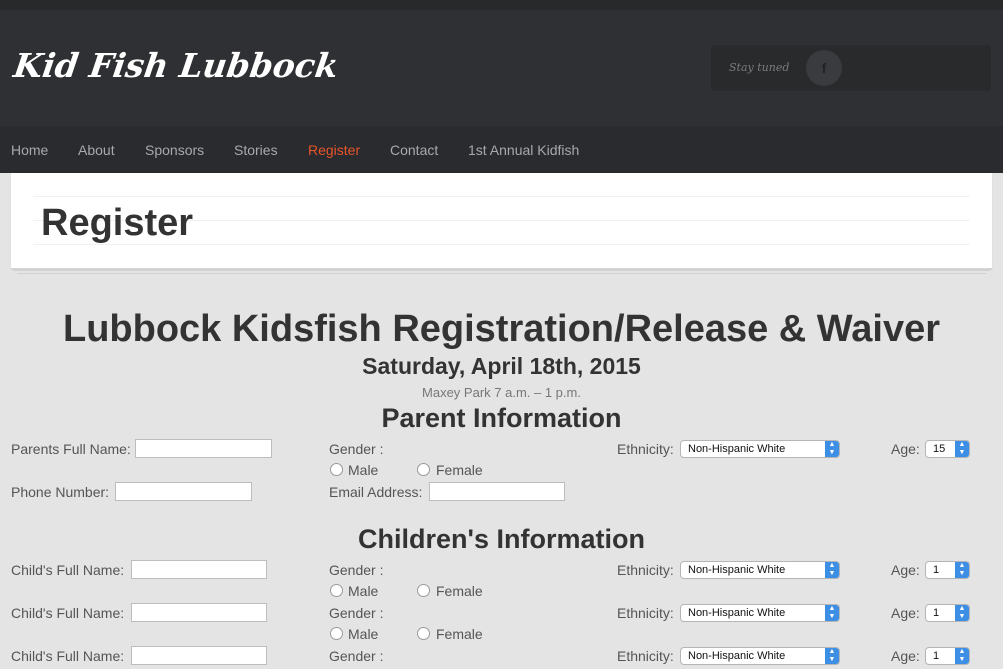 The height and width of the screenshot is (669, 1003). What do you see at coordinates (523, 150) in the screenshot?
I see `nav-1st-annual-kidfish: 1st Annual Kidfish` at bounding box center [523, 150].